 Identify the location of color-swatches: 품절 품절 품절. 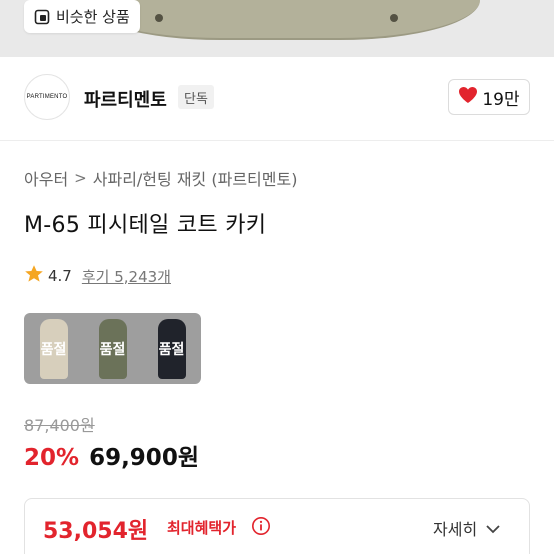
(112, 348).